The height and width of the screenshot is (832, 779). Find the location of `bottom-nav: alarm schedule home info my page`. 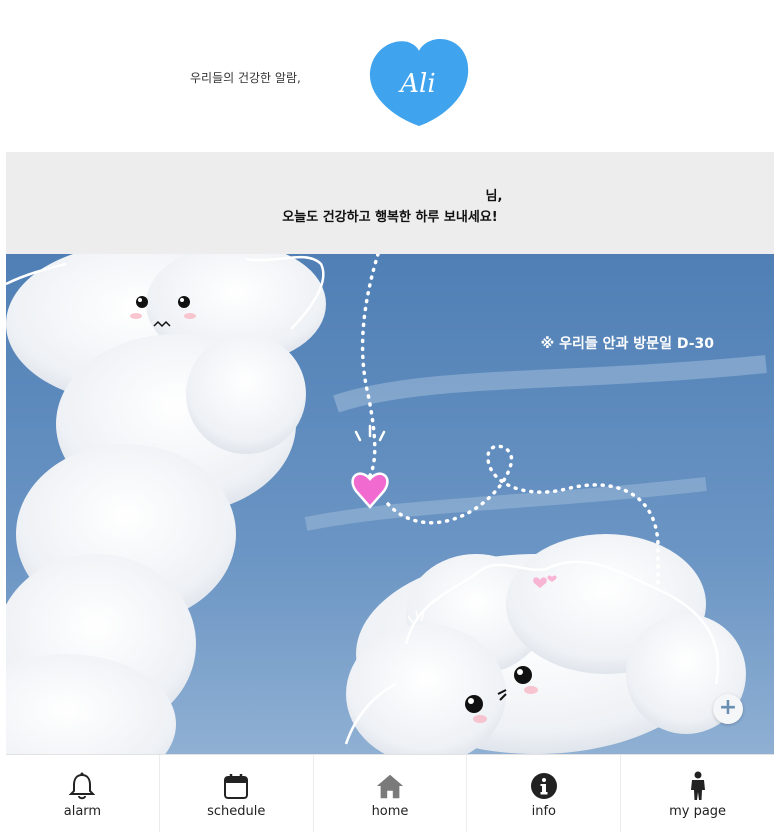

bottom-nav: alarm schedule home info my page is located at coordinates (390, 793).